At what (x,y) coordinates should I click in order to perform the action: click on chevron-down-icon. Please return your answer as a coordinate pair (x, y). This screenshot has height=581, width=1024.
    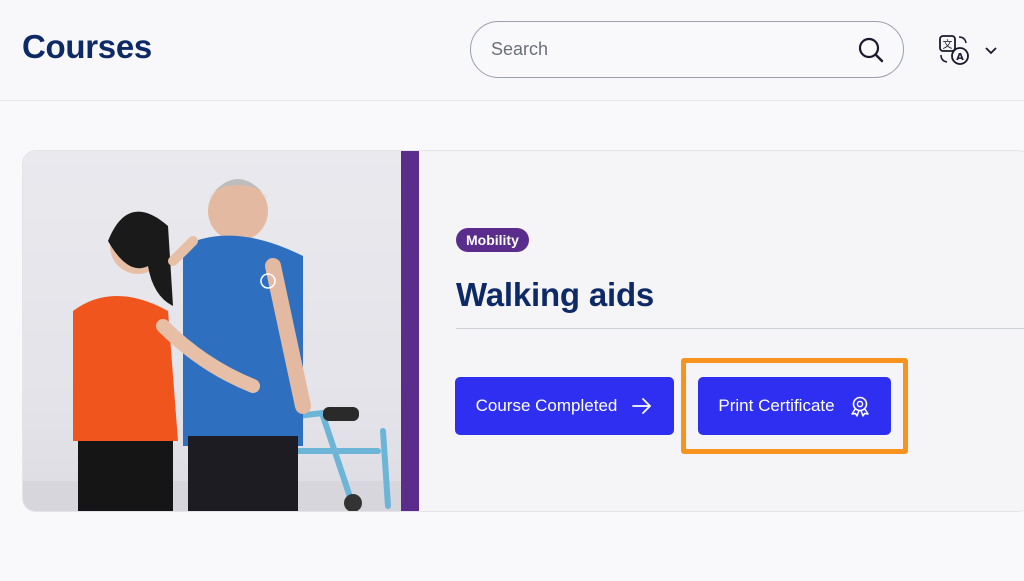
    Looking at the image, I should click on (991, 51).